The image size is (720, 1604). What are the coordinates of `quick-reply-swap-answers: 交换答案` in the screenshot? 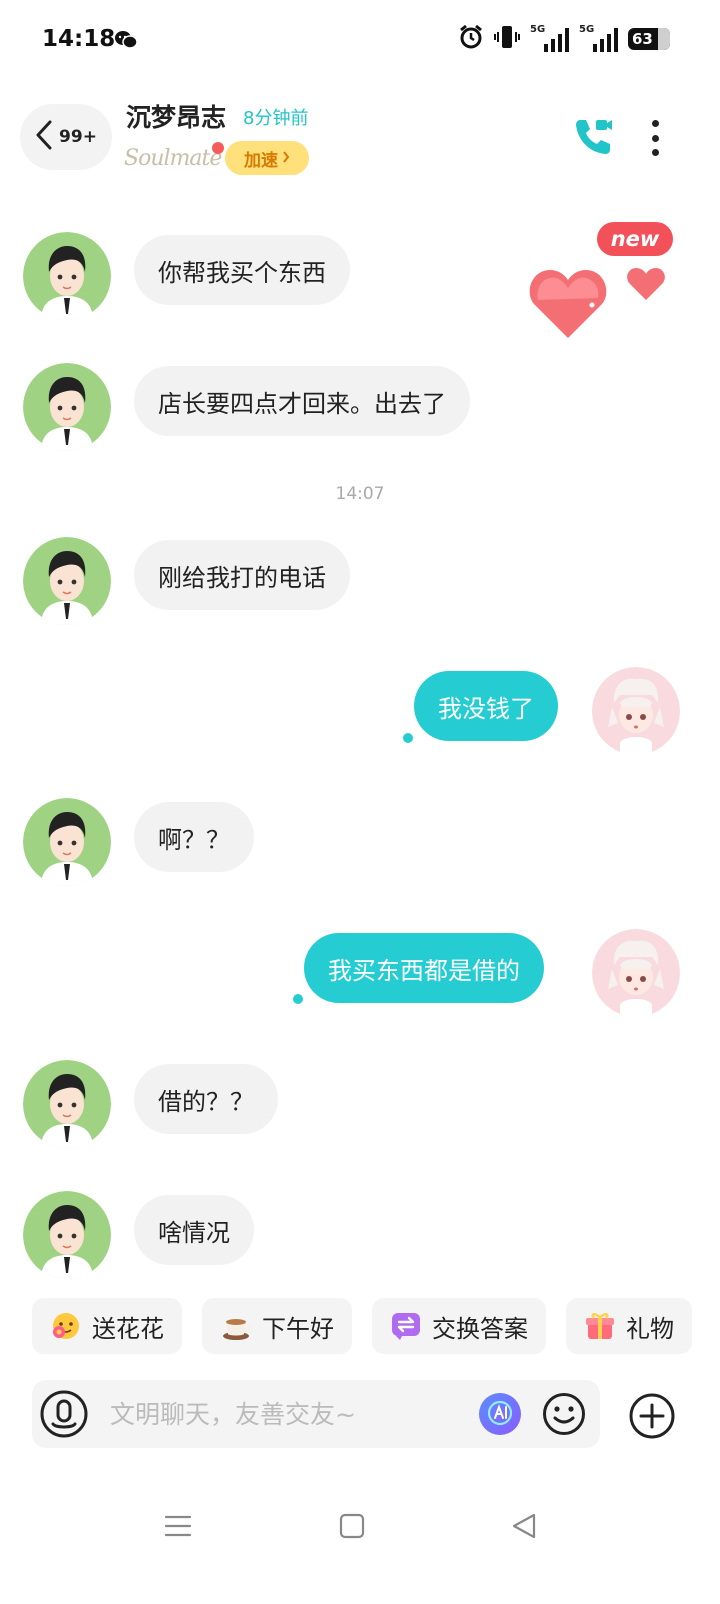 It's located at (459, 1326).